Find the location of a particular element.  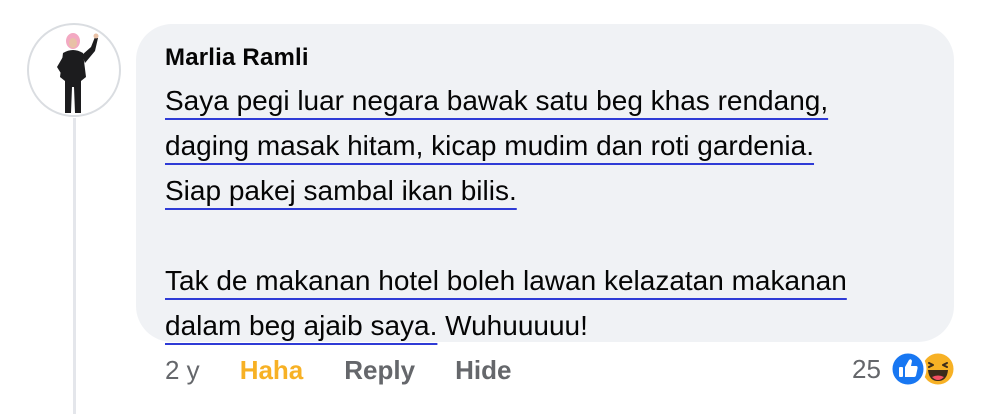

comment-line: Siap pakej sambal ikan bilis. is located at coordinates (555, 190).